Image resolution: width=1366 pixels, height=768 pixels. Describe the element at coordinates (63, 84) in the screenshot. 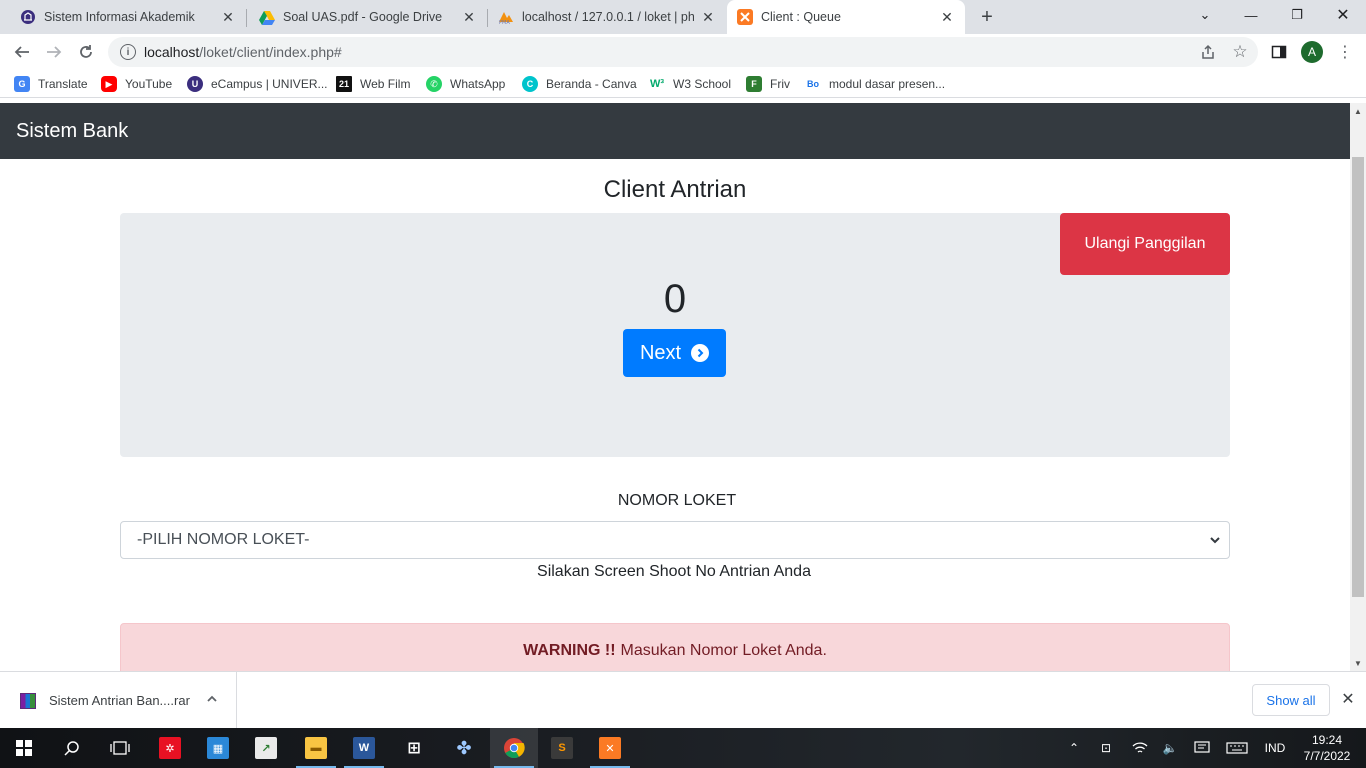

I see `bookmark-label: Translate` at that location.